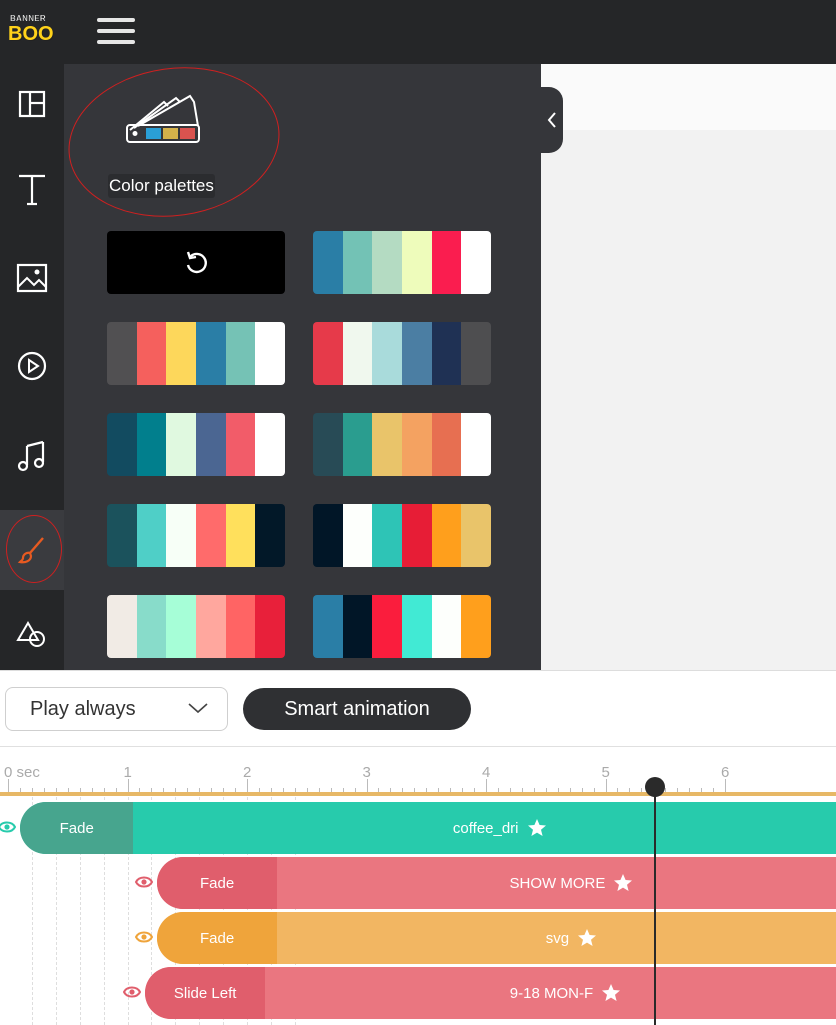 The image size is (836, 1025). Describe the element at coordinates (205, 993) in the screenshot. I see `track-animation: Slide Left` at that location.